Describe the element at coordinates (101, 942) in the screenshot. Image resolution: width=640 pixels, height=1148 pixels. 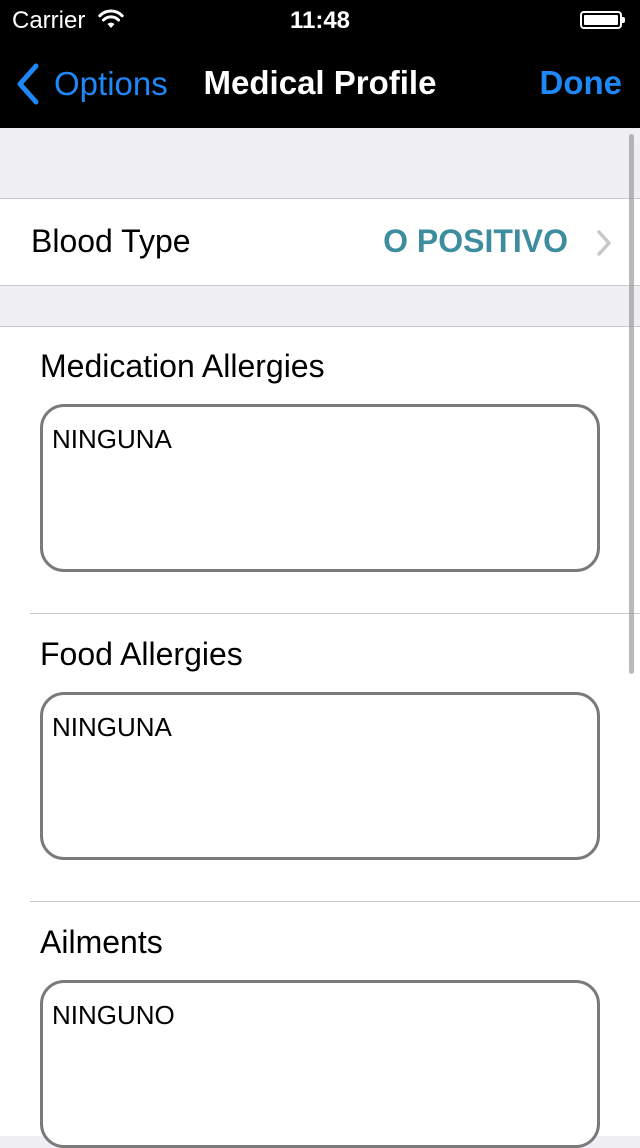
I see `ailments-label: Ailments` at that location.